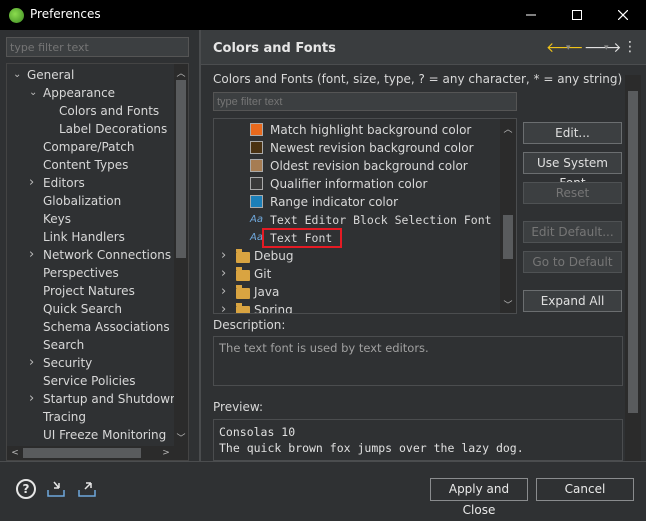 Image resolution: width=646 pixels, height=521 pixels. What do you see at coordinates (90, 129) in the screenshot?
I see `tree-item: Label Decorations` at bounding box center [90, 129].